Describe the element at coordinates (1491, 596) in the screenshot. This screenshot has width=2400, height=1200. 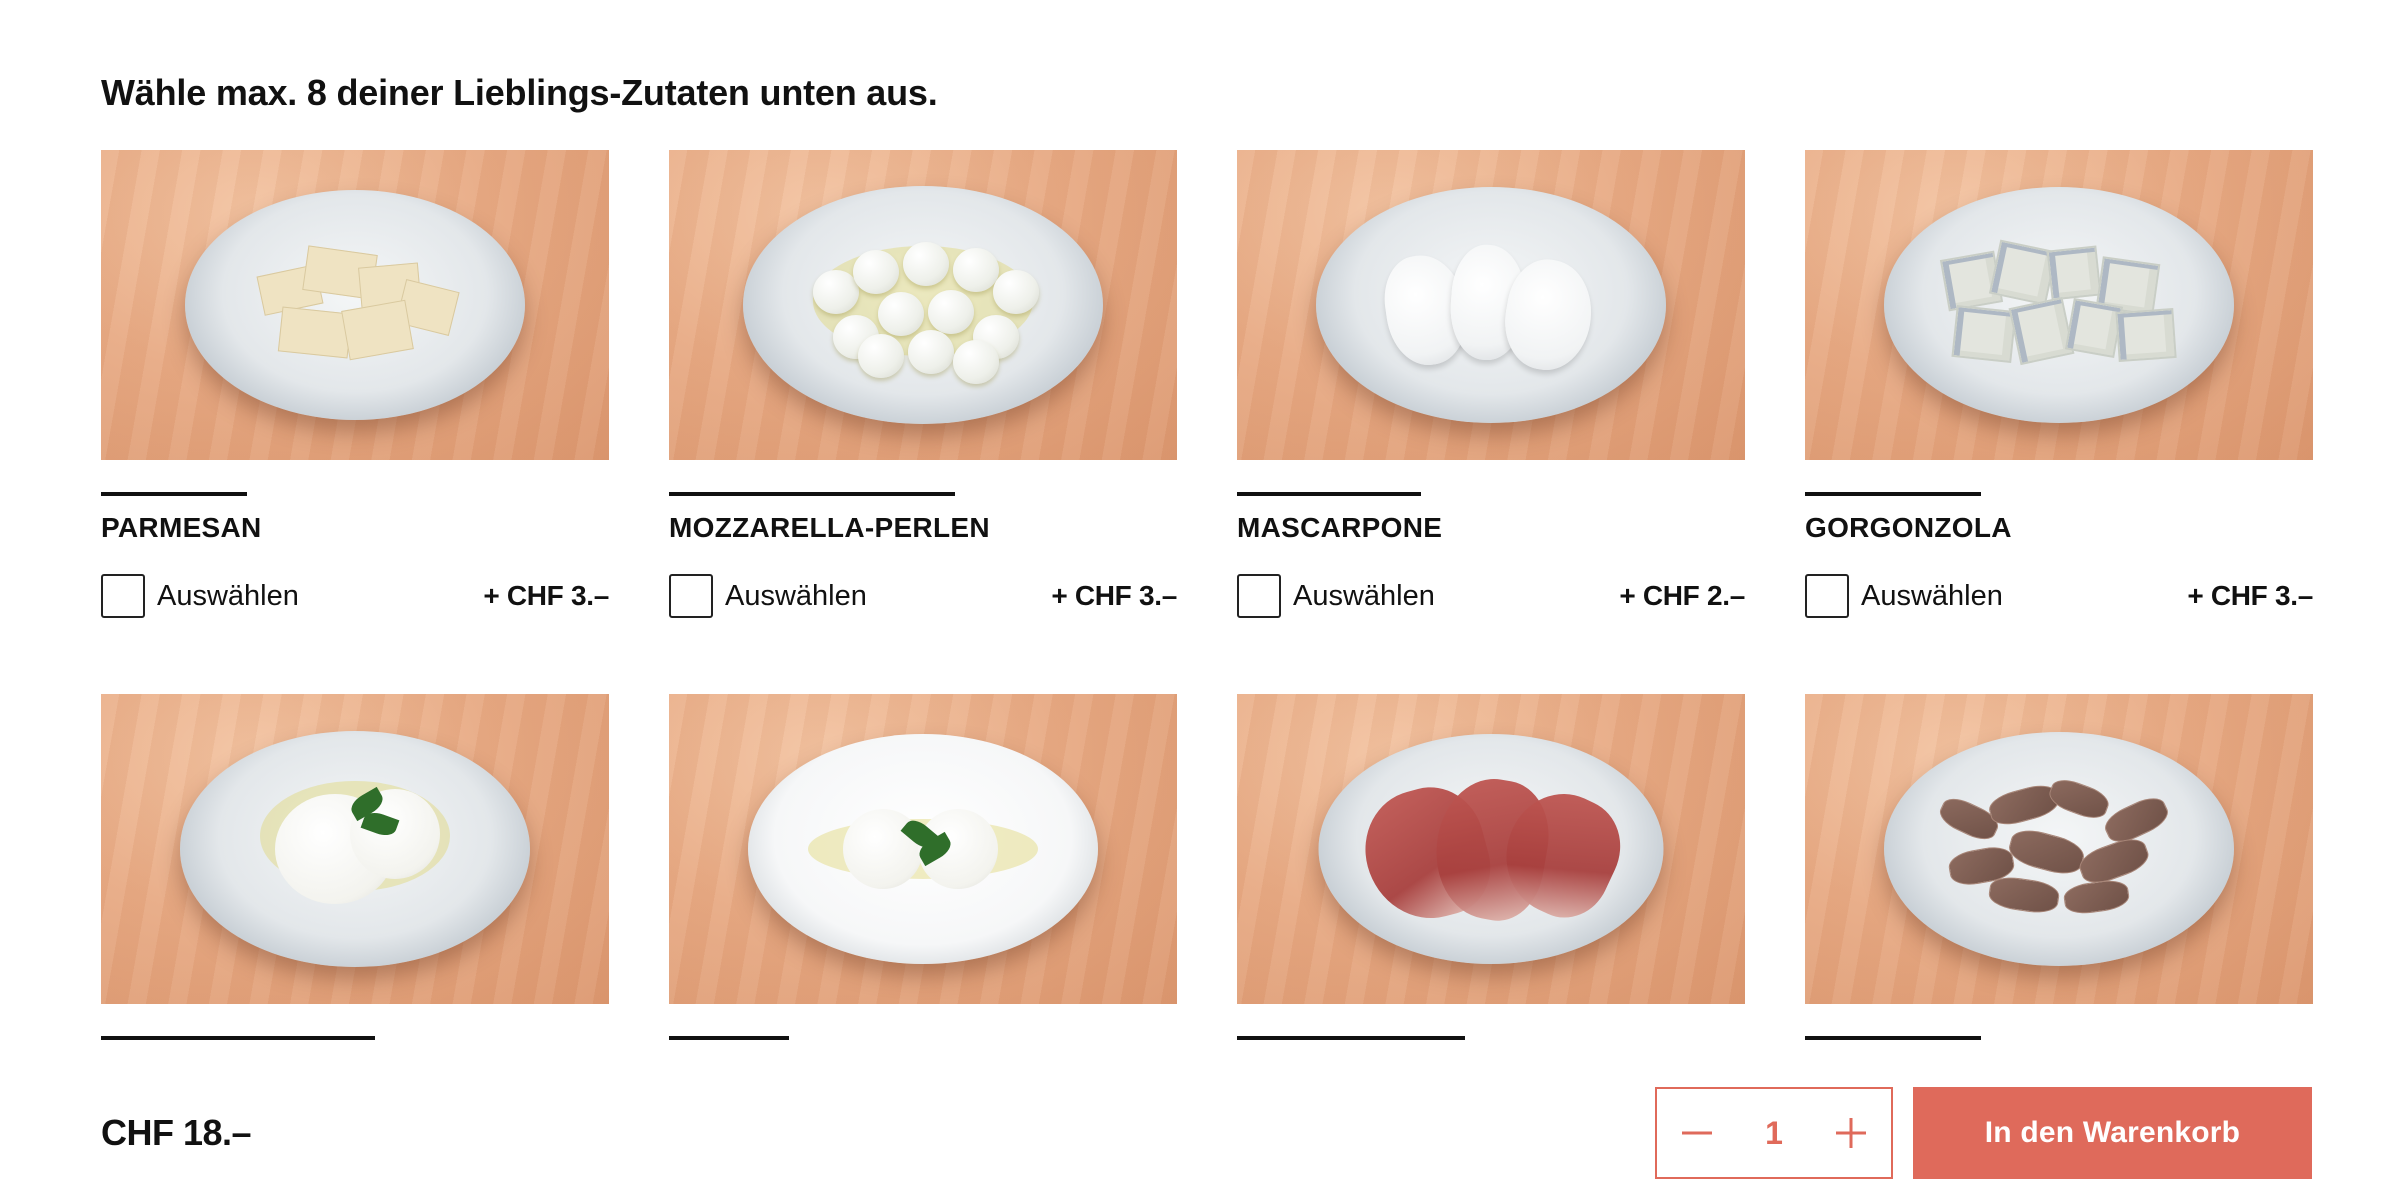
I see `select-row: Auswählen + CHF 2.–` at that location.